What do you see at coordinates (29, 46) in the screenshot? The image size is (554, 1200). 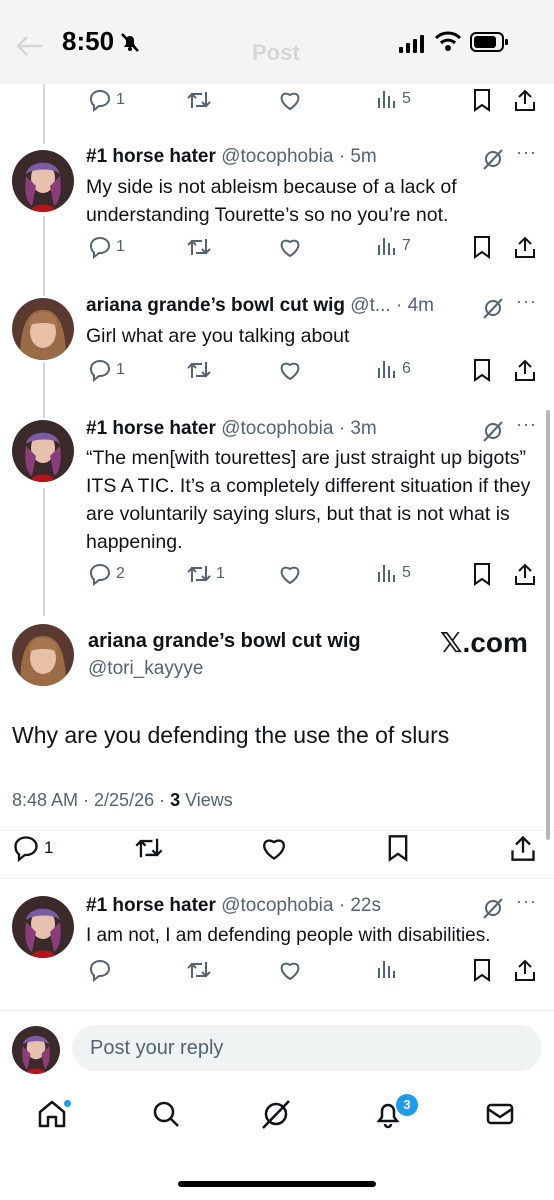 I see `back-arrow-icon` at bounding box center [29, 46].